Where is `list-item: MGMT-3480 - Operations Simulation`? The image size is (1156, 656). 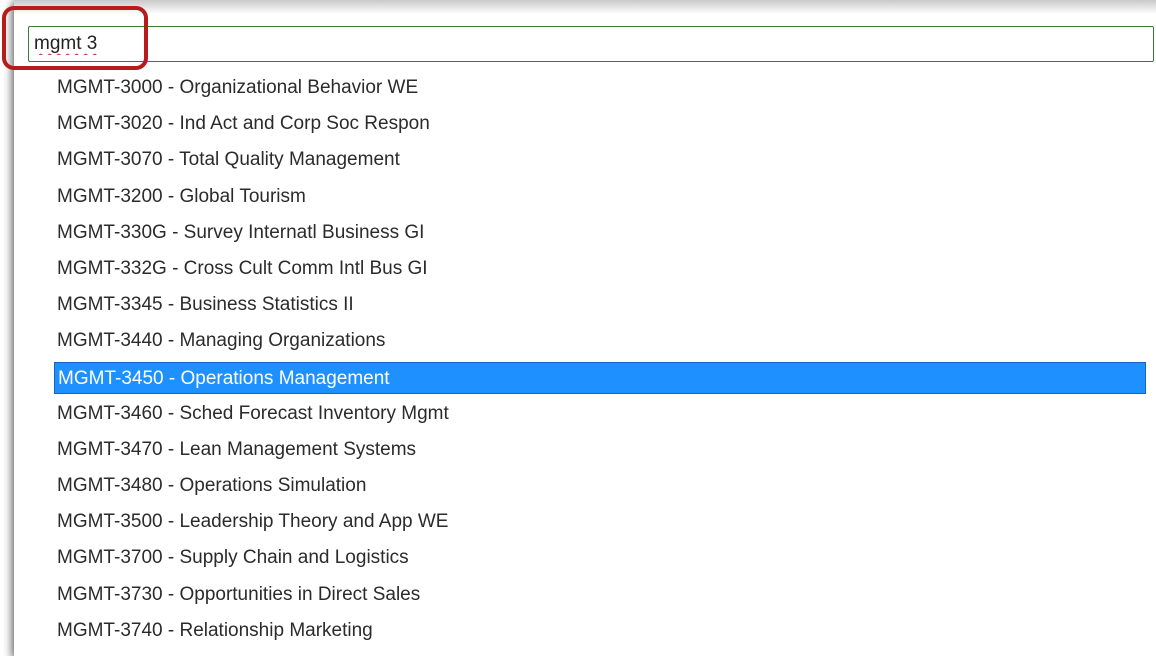
list-item: MGMT-3480 - Operations Simulation is located at coordinates (600, 486).